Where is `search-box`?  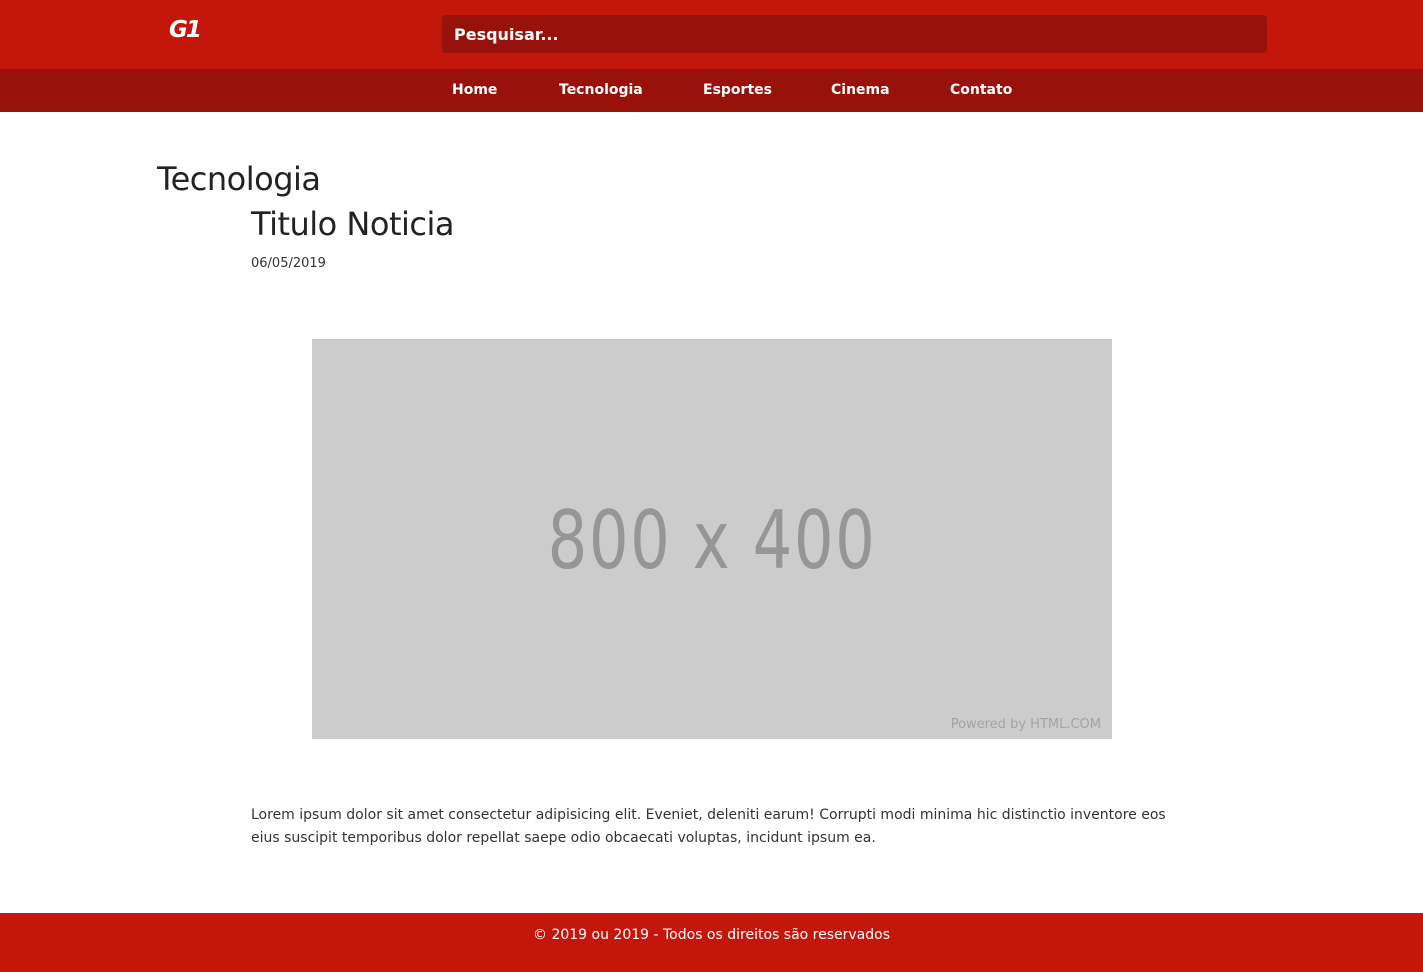 search-box is located at coordinates (854, 34).